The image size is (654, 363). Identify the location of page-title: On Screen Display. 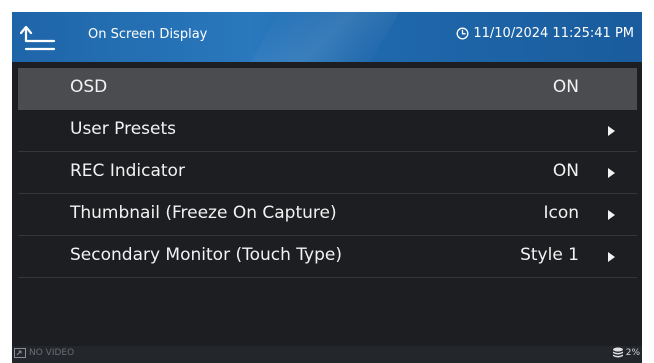
(148, 34).